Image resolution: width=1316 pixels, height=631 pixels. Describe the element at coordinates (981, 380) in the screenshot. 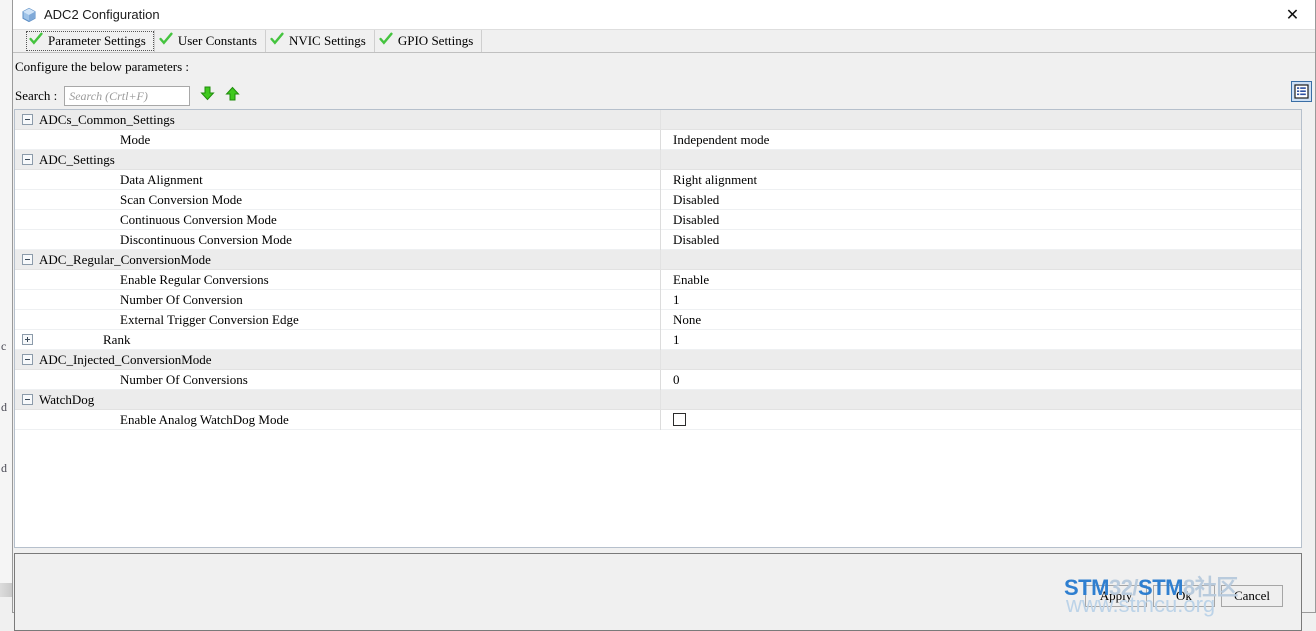

I see `tree-row-value: 0` at that location.